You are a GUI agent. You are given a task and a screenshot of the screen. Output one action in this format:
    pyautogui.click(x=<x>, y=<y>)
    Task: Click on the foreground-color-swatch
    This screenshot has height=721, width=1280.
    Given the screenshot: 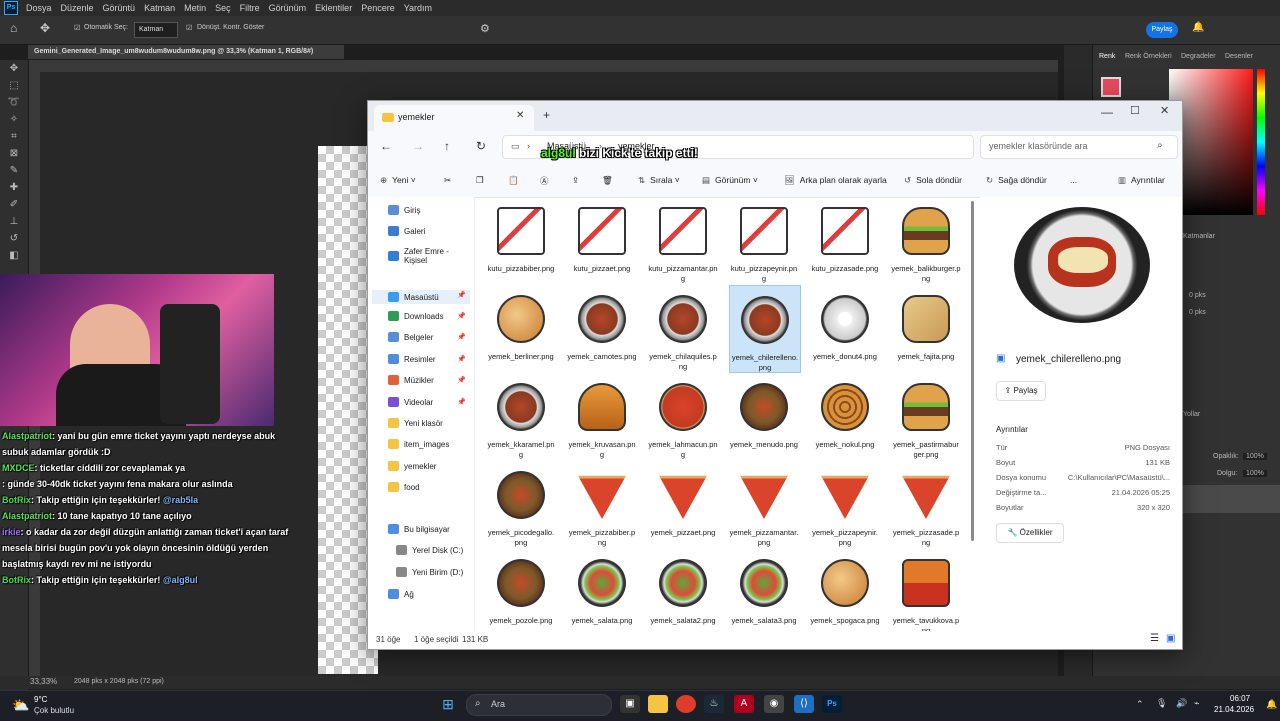 What is the action you would take?
    pyautogui.click(x=1111, y=87)
    